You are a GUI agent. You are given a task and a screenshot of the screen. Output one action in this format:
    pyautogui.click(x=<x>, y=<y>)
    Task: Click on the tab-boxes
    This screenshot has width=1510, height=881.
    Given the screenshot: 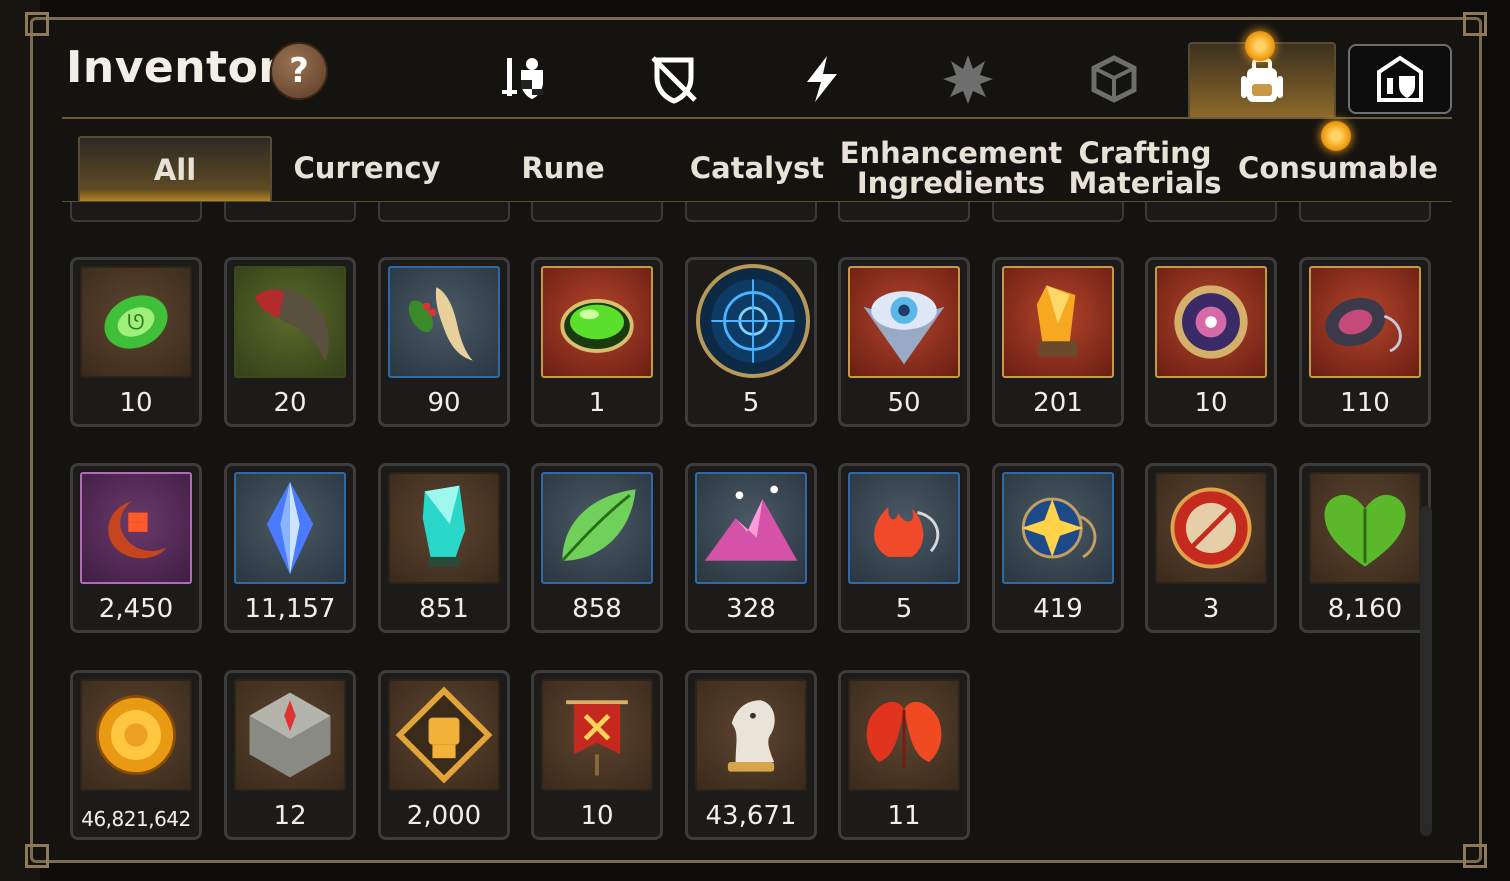 What is the action you would take?
    pyautogui.click(x=1114, y=79)
    